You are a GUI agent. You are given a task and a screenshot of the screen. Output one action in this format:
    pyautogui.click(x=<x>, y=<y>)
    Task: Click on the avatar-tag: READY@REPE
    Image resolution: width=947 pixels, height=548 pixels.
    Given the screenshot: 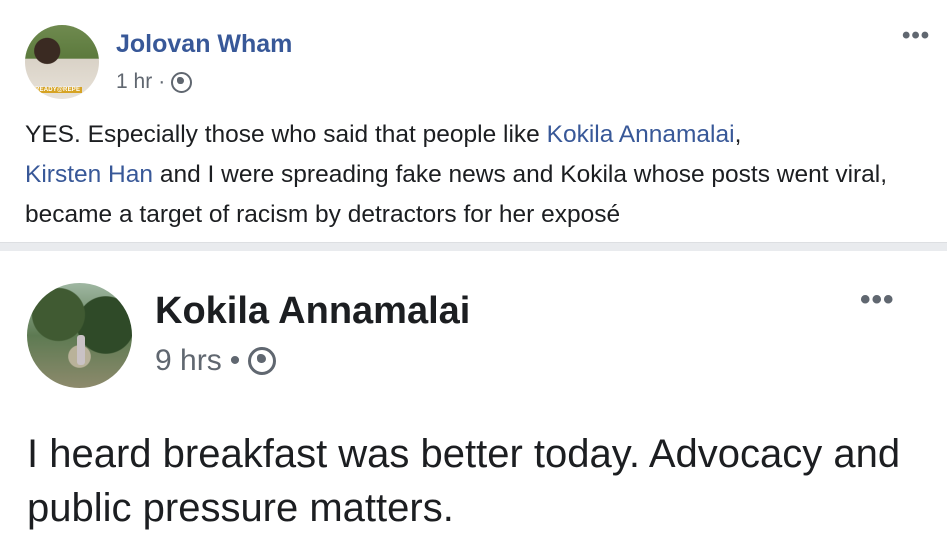 What is the action you would take?
    pyautogui.click(x=58, y=90)
    